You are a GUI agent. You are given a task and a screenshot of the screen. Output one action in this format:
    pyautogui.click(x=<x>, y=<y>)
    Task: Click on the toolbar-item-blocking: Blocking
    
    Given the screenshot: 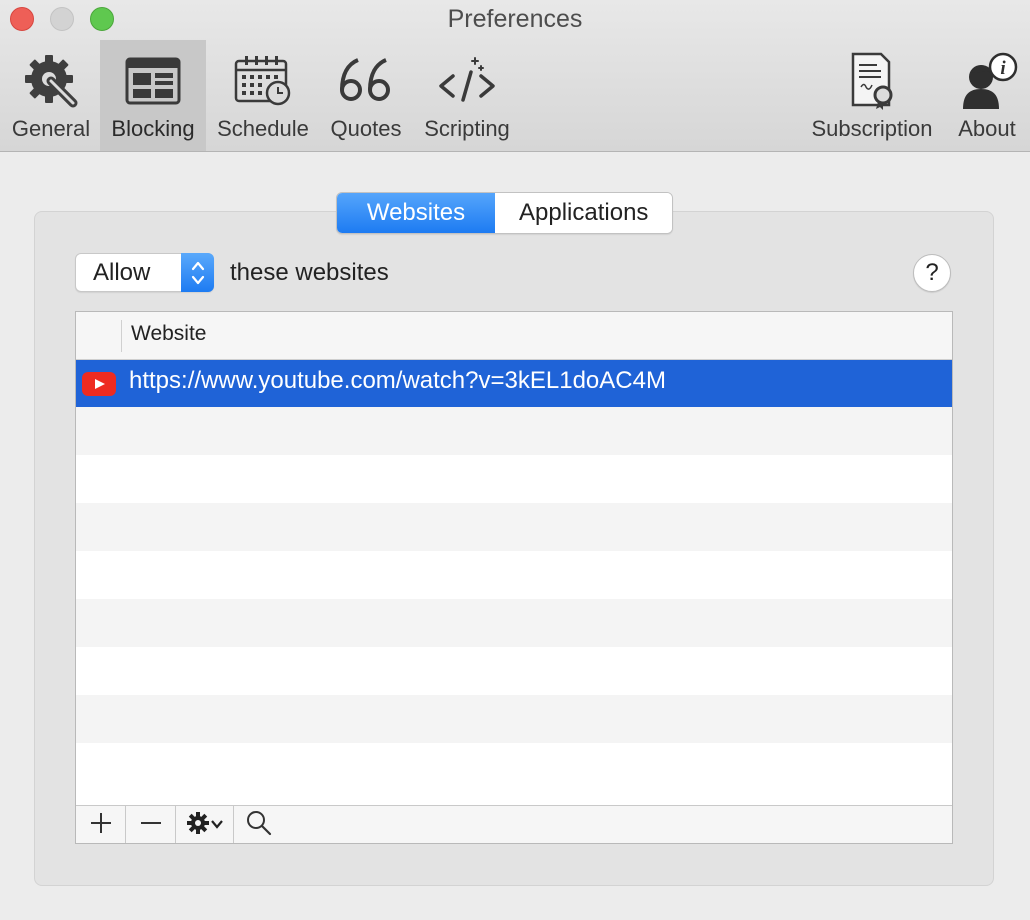 What is the action you would take?
    pyautogui.click(x=153, y=95)
    